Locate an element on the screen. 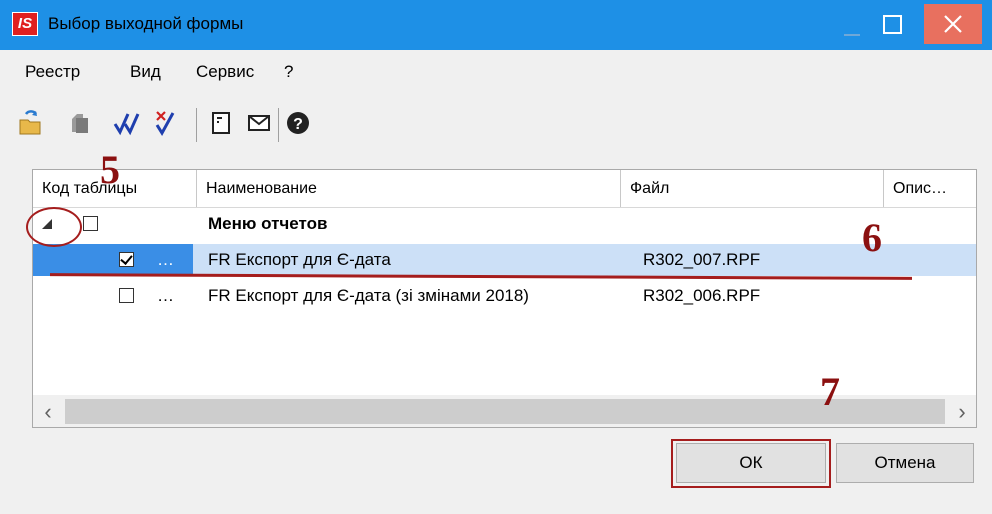 The height and width of the screenshot is (514, 992). form-icon is located at coordinates (221, 123).